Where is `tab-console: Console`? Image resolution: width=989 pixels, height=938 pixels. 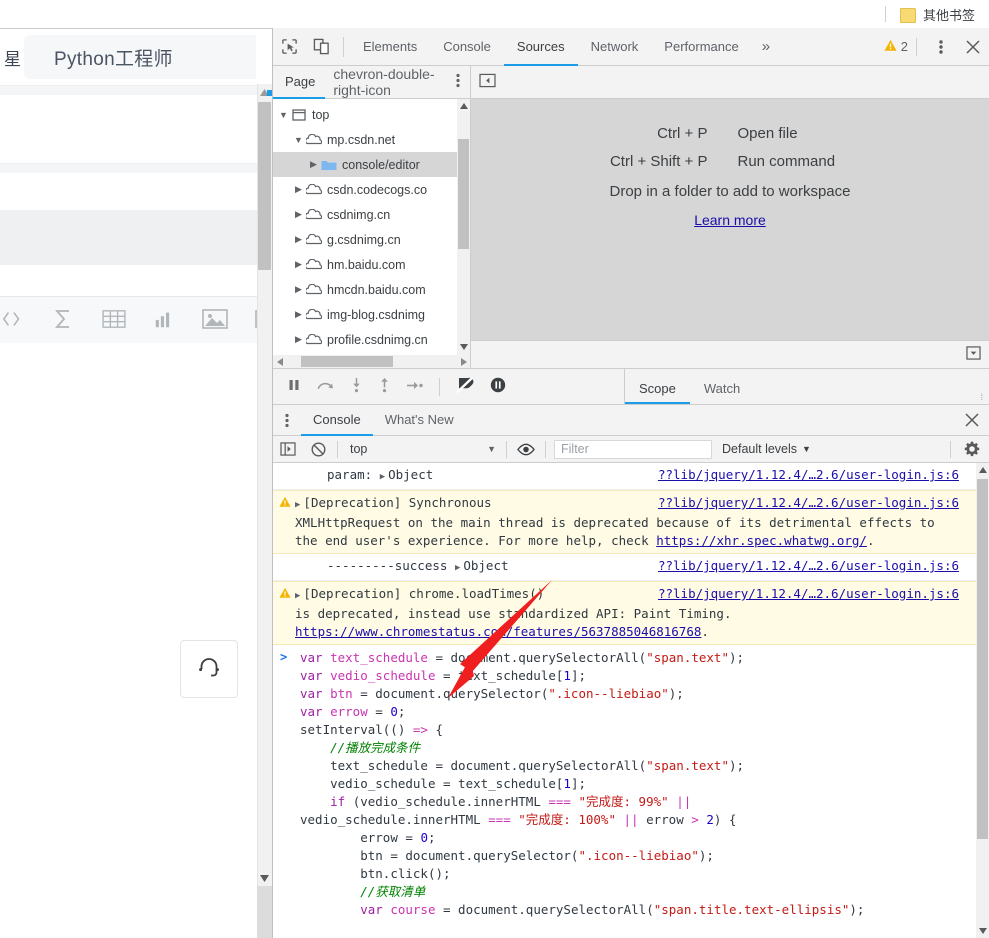
tab-console: Console is located at coordinates (467, 47).